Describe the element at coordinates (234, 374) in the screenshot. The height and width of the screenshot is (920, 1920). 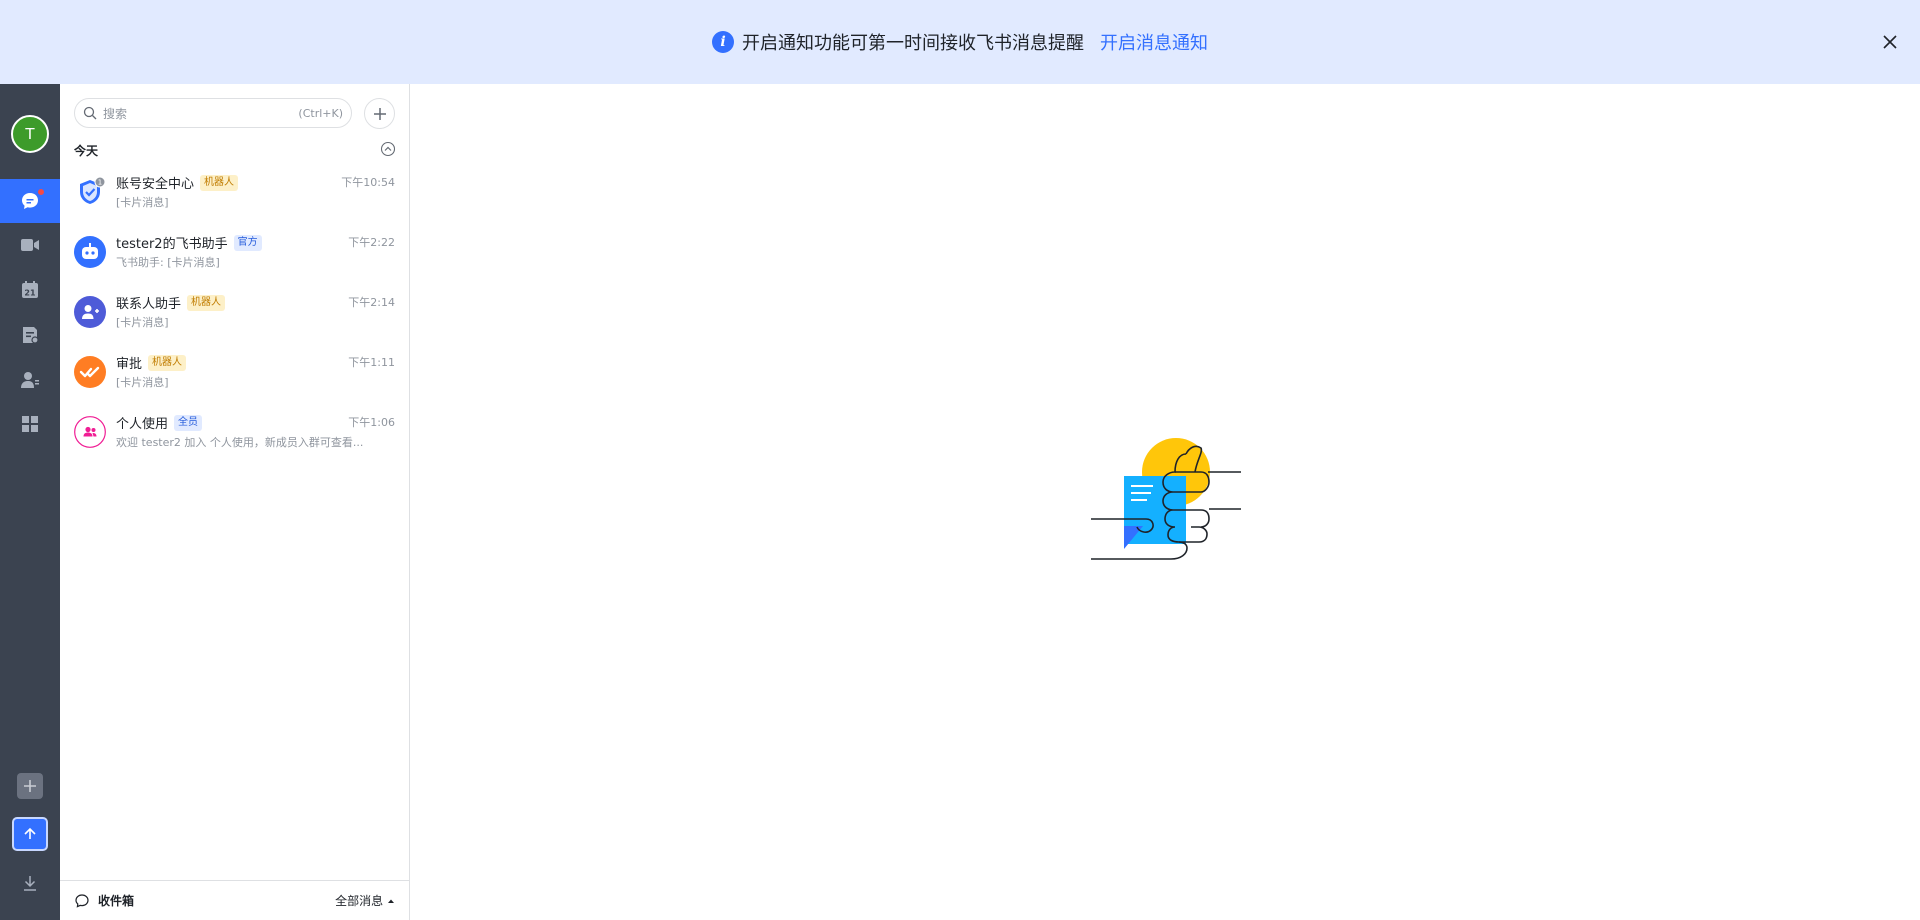
I see `list-item: 审批 机器人 下午1:11 [卡片消息]` at that location.